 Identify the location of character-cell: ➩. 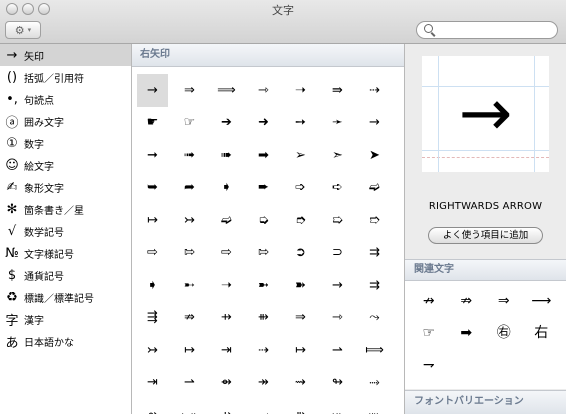
(300, 188).